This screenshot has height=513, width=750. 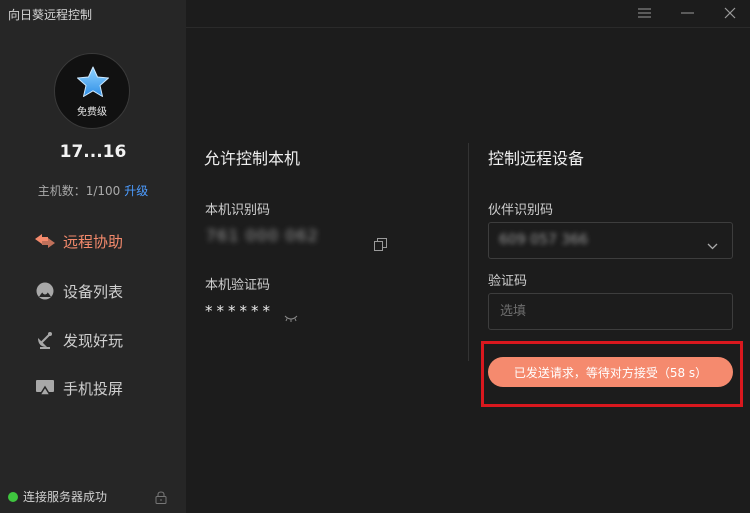 I want to click on host-count: 主机数：1/100 升级, so click(x=93, y=190).